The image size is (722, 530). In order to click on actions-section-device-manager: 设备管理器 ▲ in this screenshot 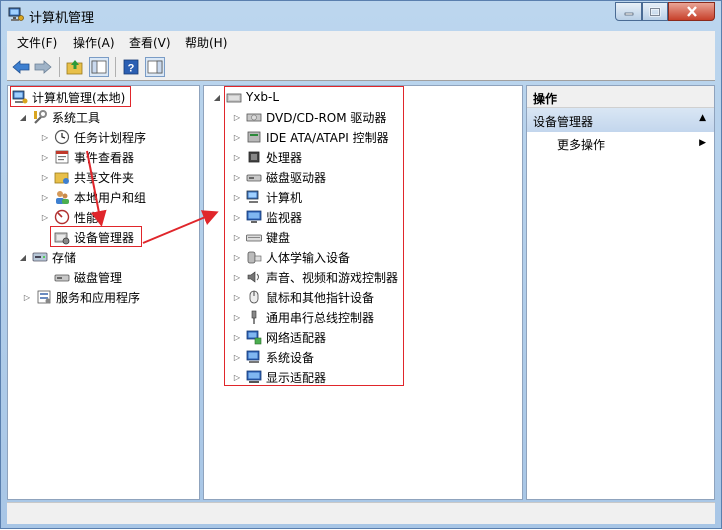, I will do `click(620, 120)`.